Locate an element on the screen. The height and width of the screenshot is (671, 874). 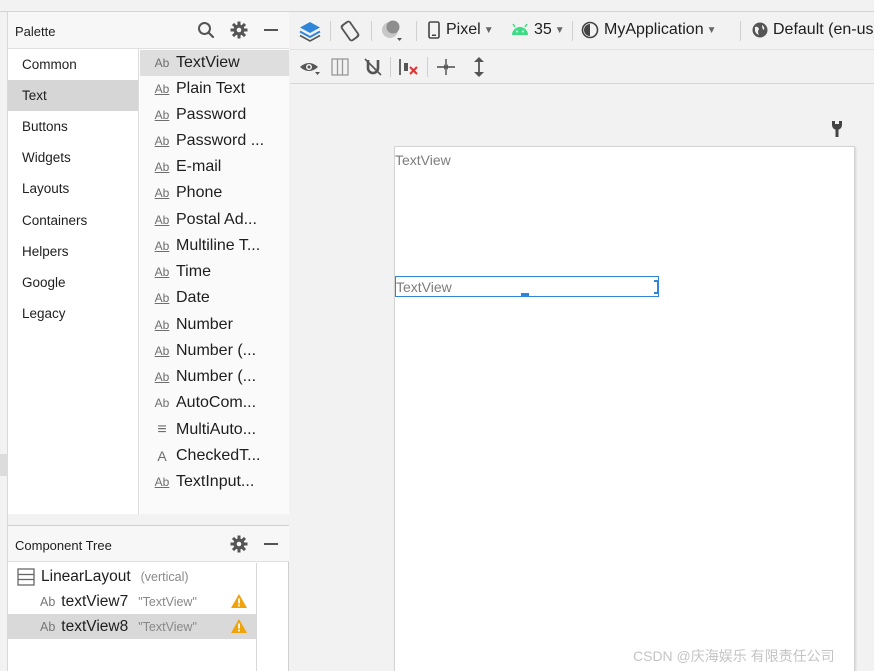
category-containers: Containers is located at coordinates (73, 220).